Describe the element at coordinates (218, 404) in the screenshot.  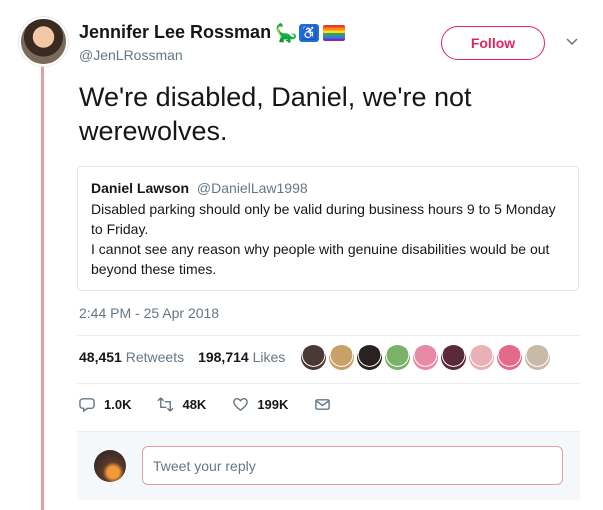
I see `tweet-actions: 1.0K 48K 199K` at that location.